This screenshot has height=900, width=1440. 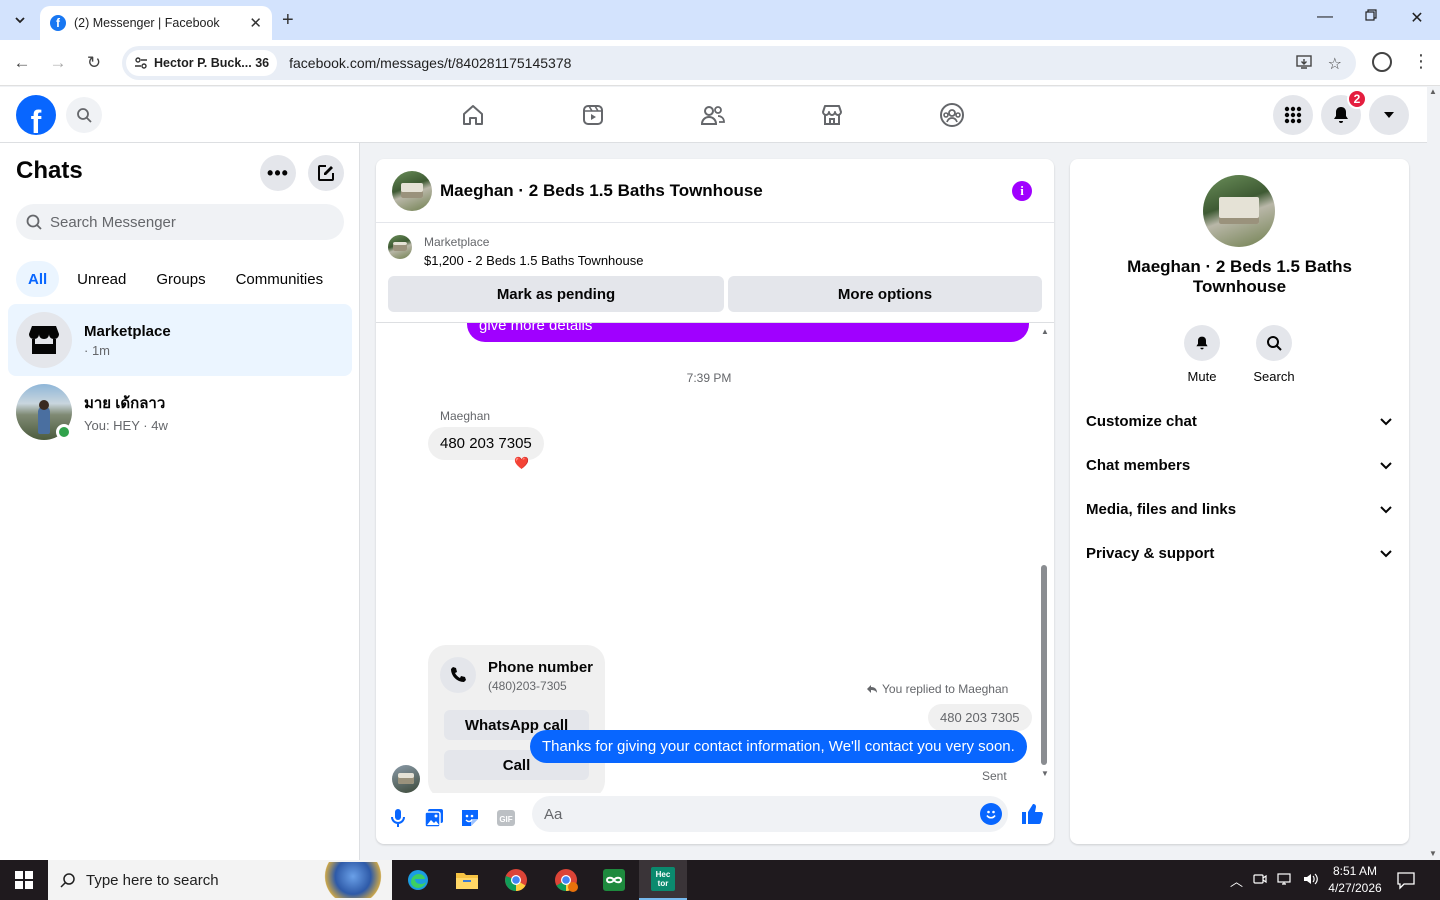 I want to click on taskbar-chrome-profile, so click(x=566, y=880).